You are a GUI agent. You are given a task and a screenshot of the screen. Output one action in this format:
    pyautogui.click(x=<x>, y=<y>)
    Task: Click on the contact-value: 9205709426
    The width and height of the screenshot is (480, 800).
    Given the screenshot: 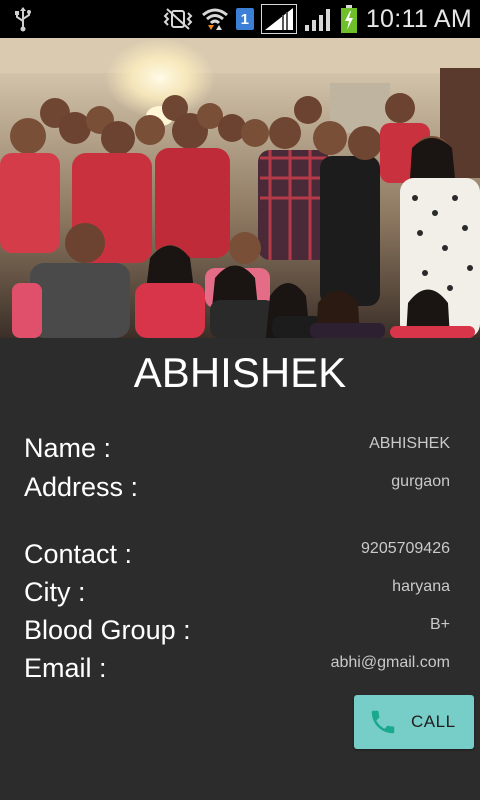 What is the action you would take?
    pyautogui.click(x=405, y=548)
    